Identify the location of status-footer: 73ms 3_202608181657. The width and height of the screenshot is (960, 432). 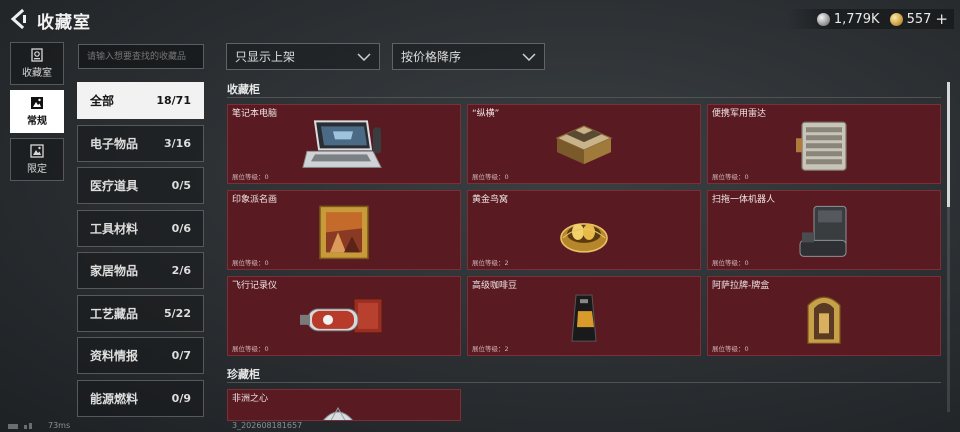
(480, 426).